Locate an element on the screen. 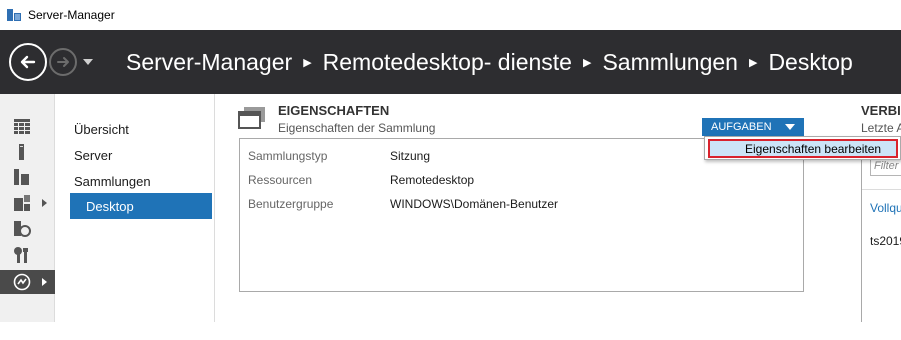 Image resolution: width=901 pixels, height=340 pixels. subnav-item-collections: Sammlungen is located at coordinates (141, 181).